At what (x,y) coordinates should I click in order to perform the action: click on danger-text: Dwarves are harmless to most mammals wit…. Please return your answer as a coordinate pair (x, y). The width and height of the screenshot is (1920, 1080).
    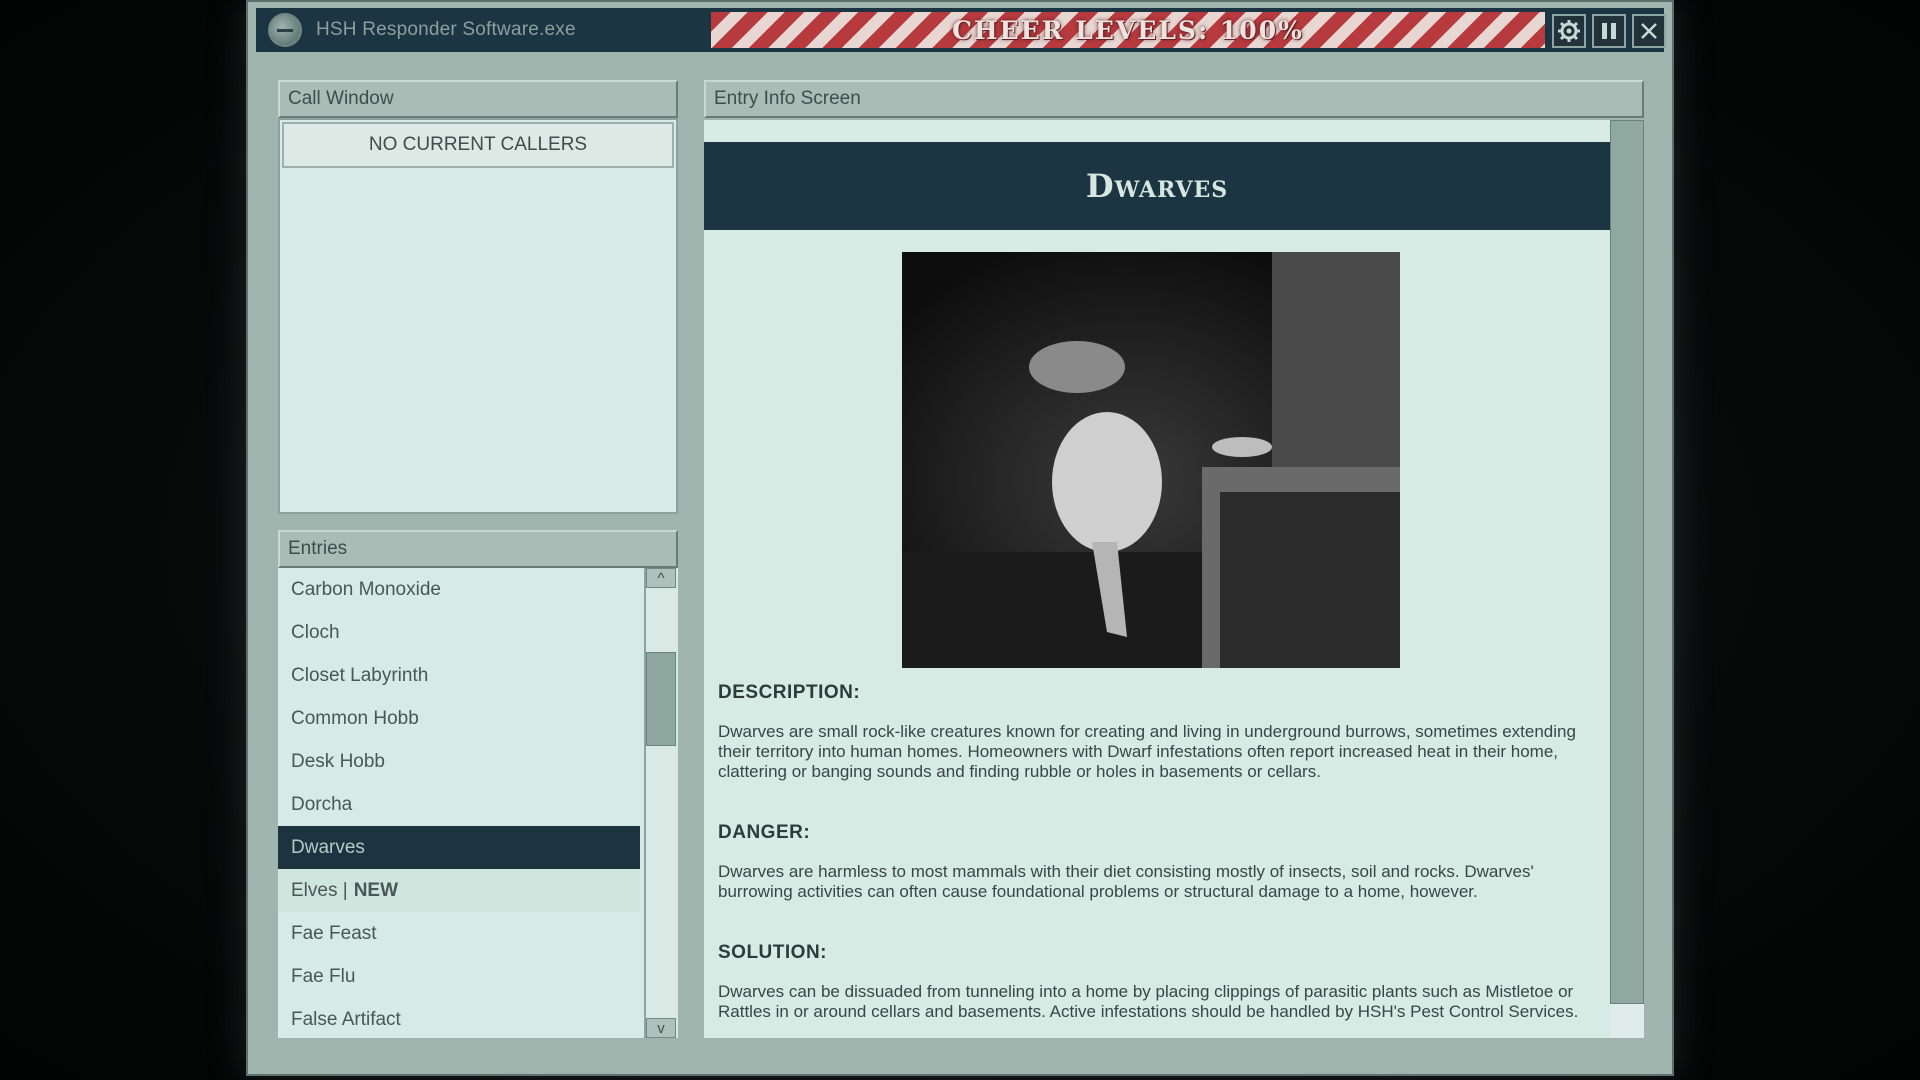
    Looking at the image, I should click on (1153, 882).